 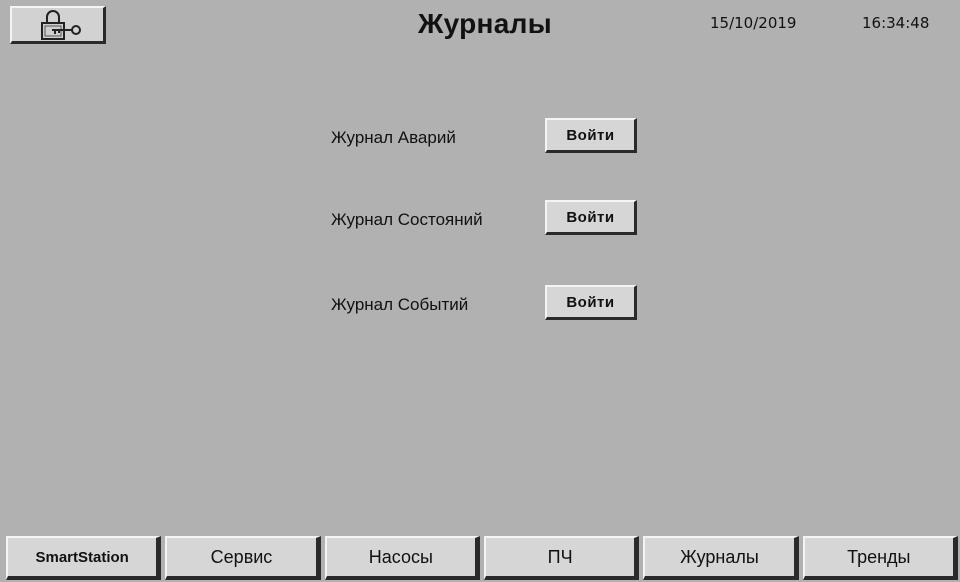 What do you see at coordinates (591, 302) in the screenshot?
I see `event-log-enter-button: Войти` at bounding box center [591, 302].